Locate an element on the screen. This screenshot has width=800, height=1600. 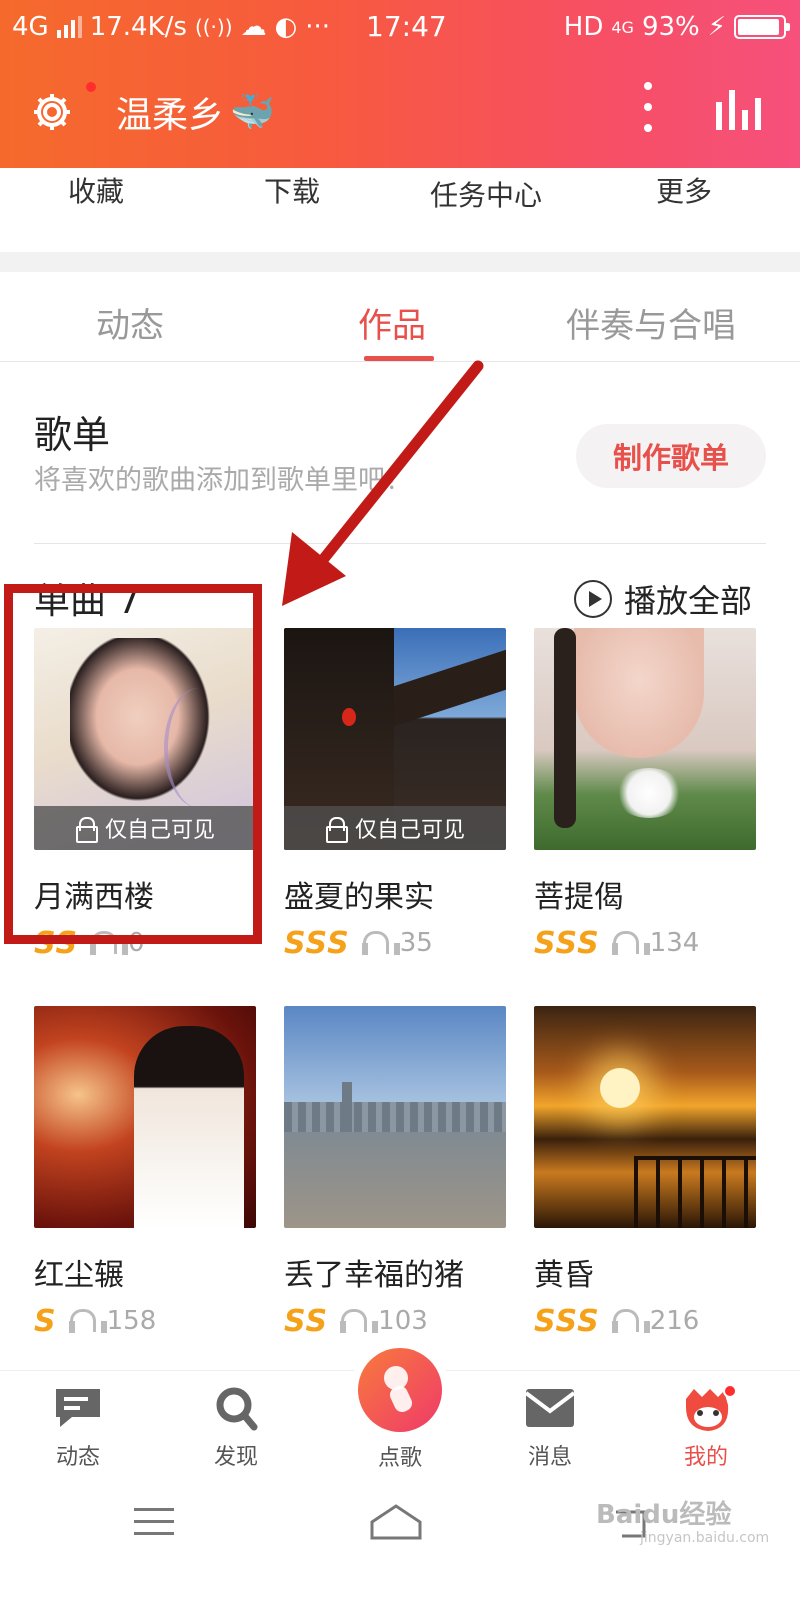
sing-button-circle is located at coordinates (400, 1390).